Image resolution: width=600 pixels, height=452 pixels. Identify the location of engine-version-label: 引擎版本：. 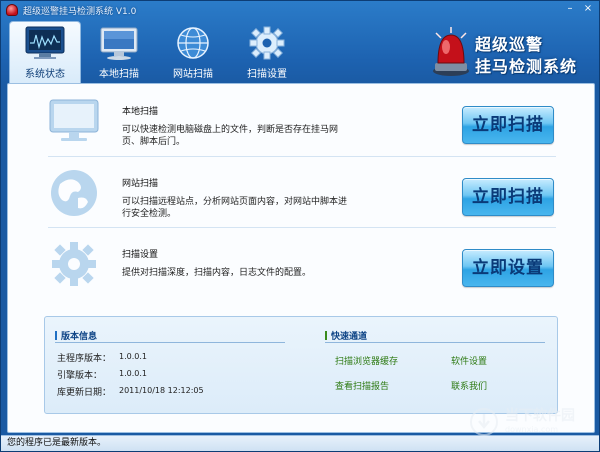
(80, 376).